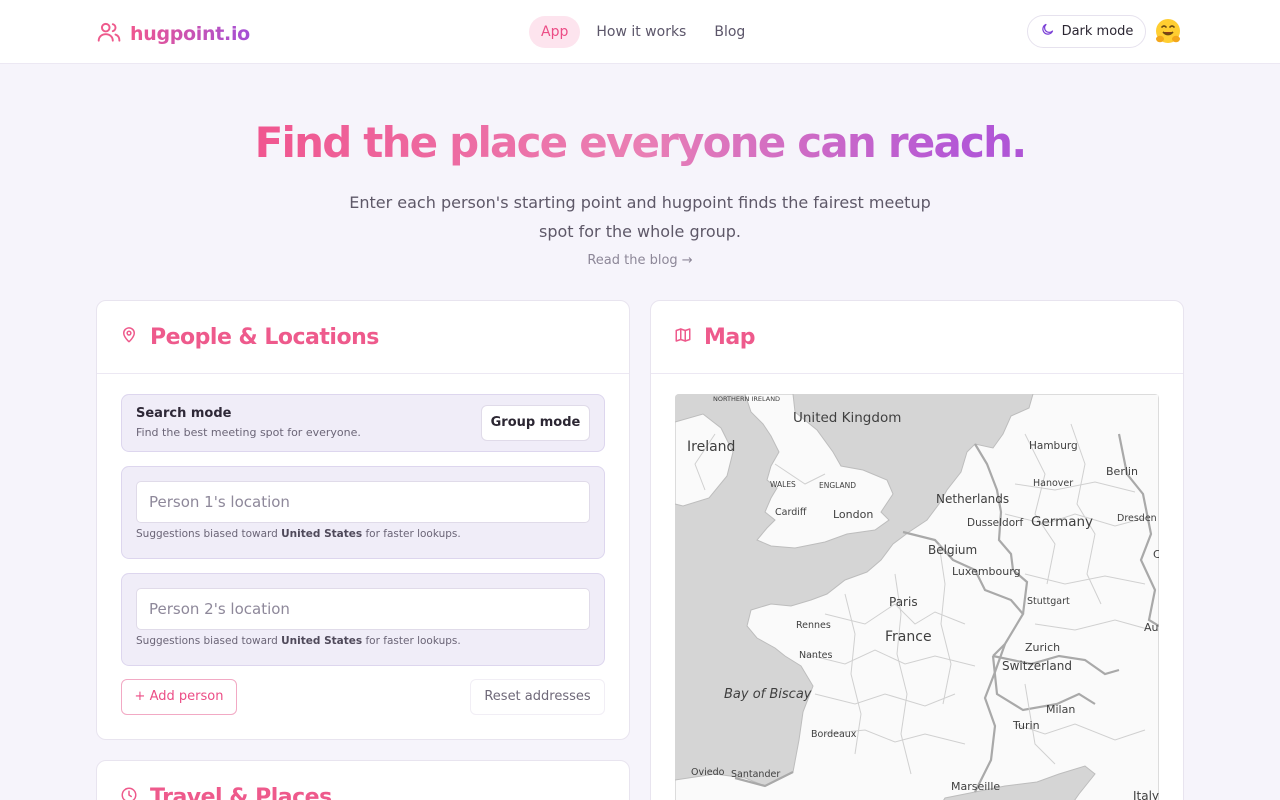  I want to click on map-label: France, so click(908, 637).